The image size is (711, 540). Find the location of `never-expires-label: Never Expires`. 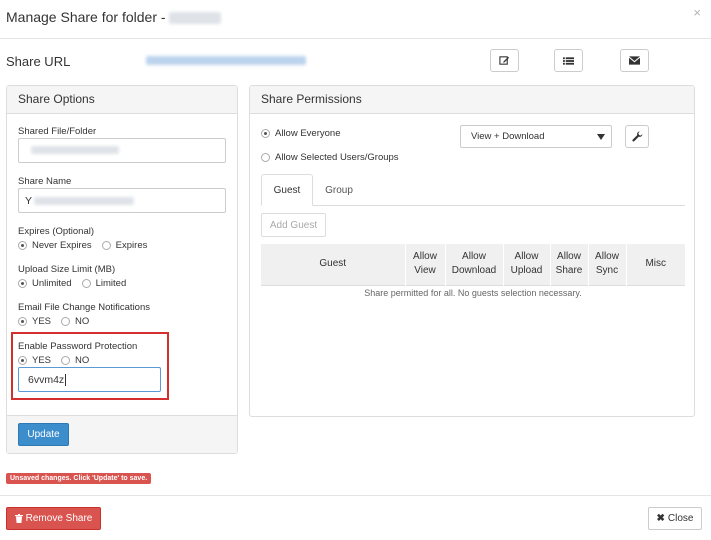

never-expires-label: Never Expires is located at coordinates (62, 245).